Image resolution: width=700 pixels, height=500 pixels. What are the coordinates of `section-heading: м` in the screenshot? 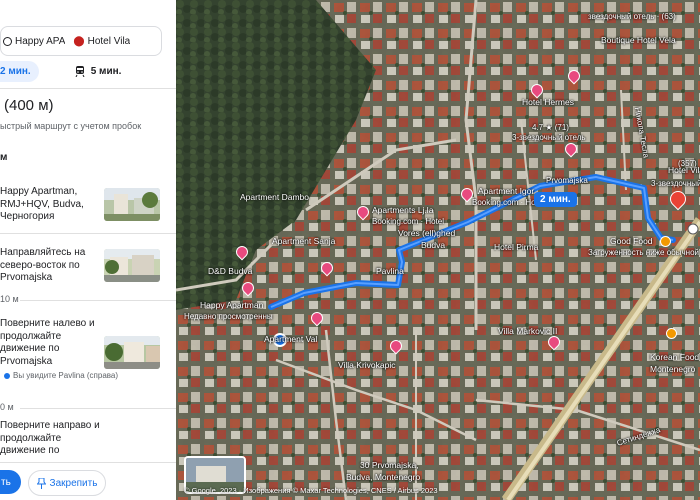 It's located at (4, 157).